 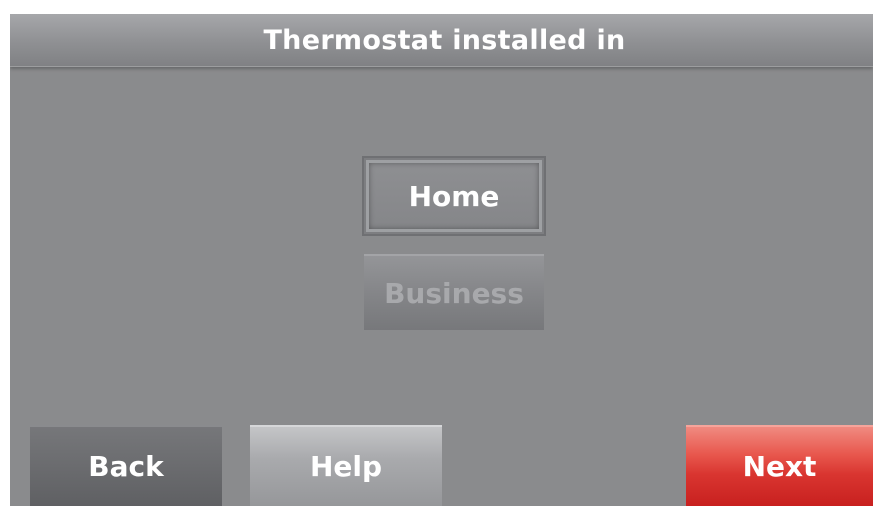 I want to click on business-option-button: Business, so click(x=454, y=292).